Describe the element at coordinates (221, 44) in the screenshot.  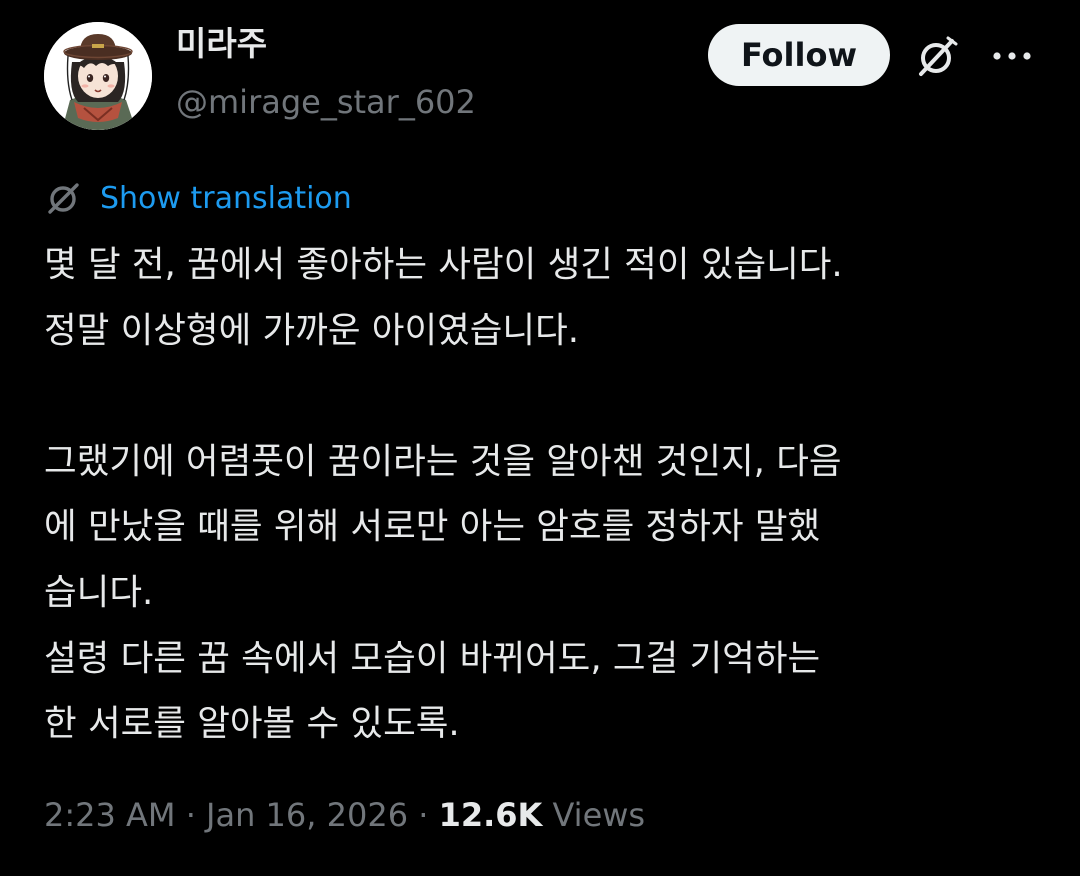
I see `display-name: 미라주` at that location.